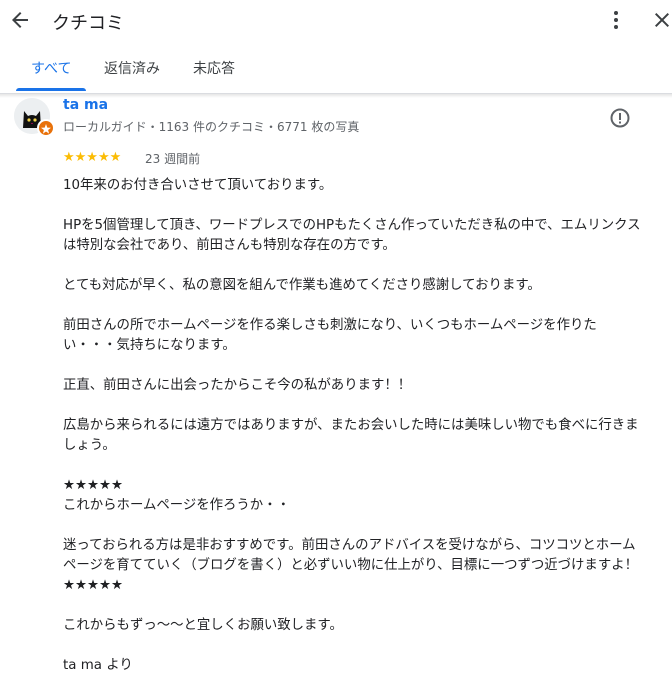  Describe the element at coordinates (88, 23) in the screenshot. I see `page-title: クチコミ` at that location.